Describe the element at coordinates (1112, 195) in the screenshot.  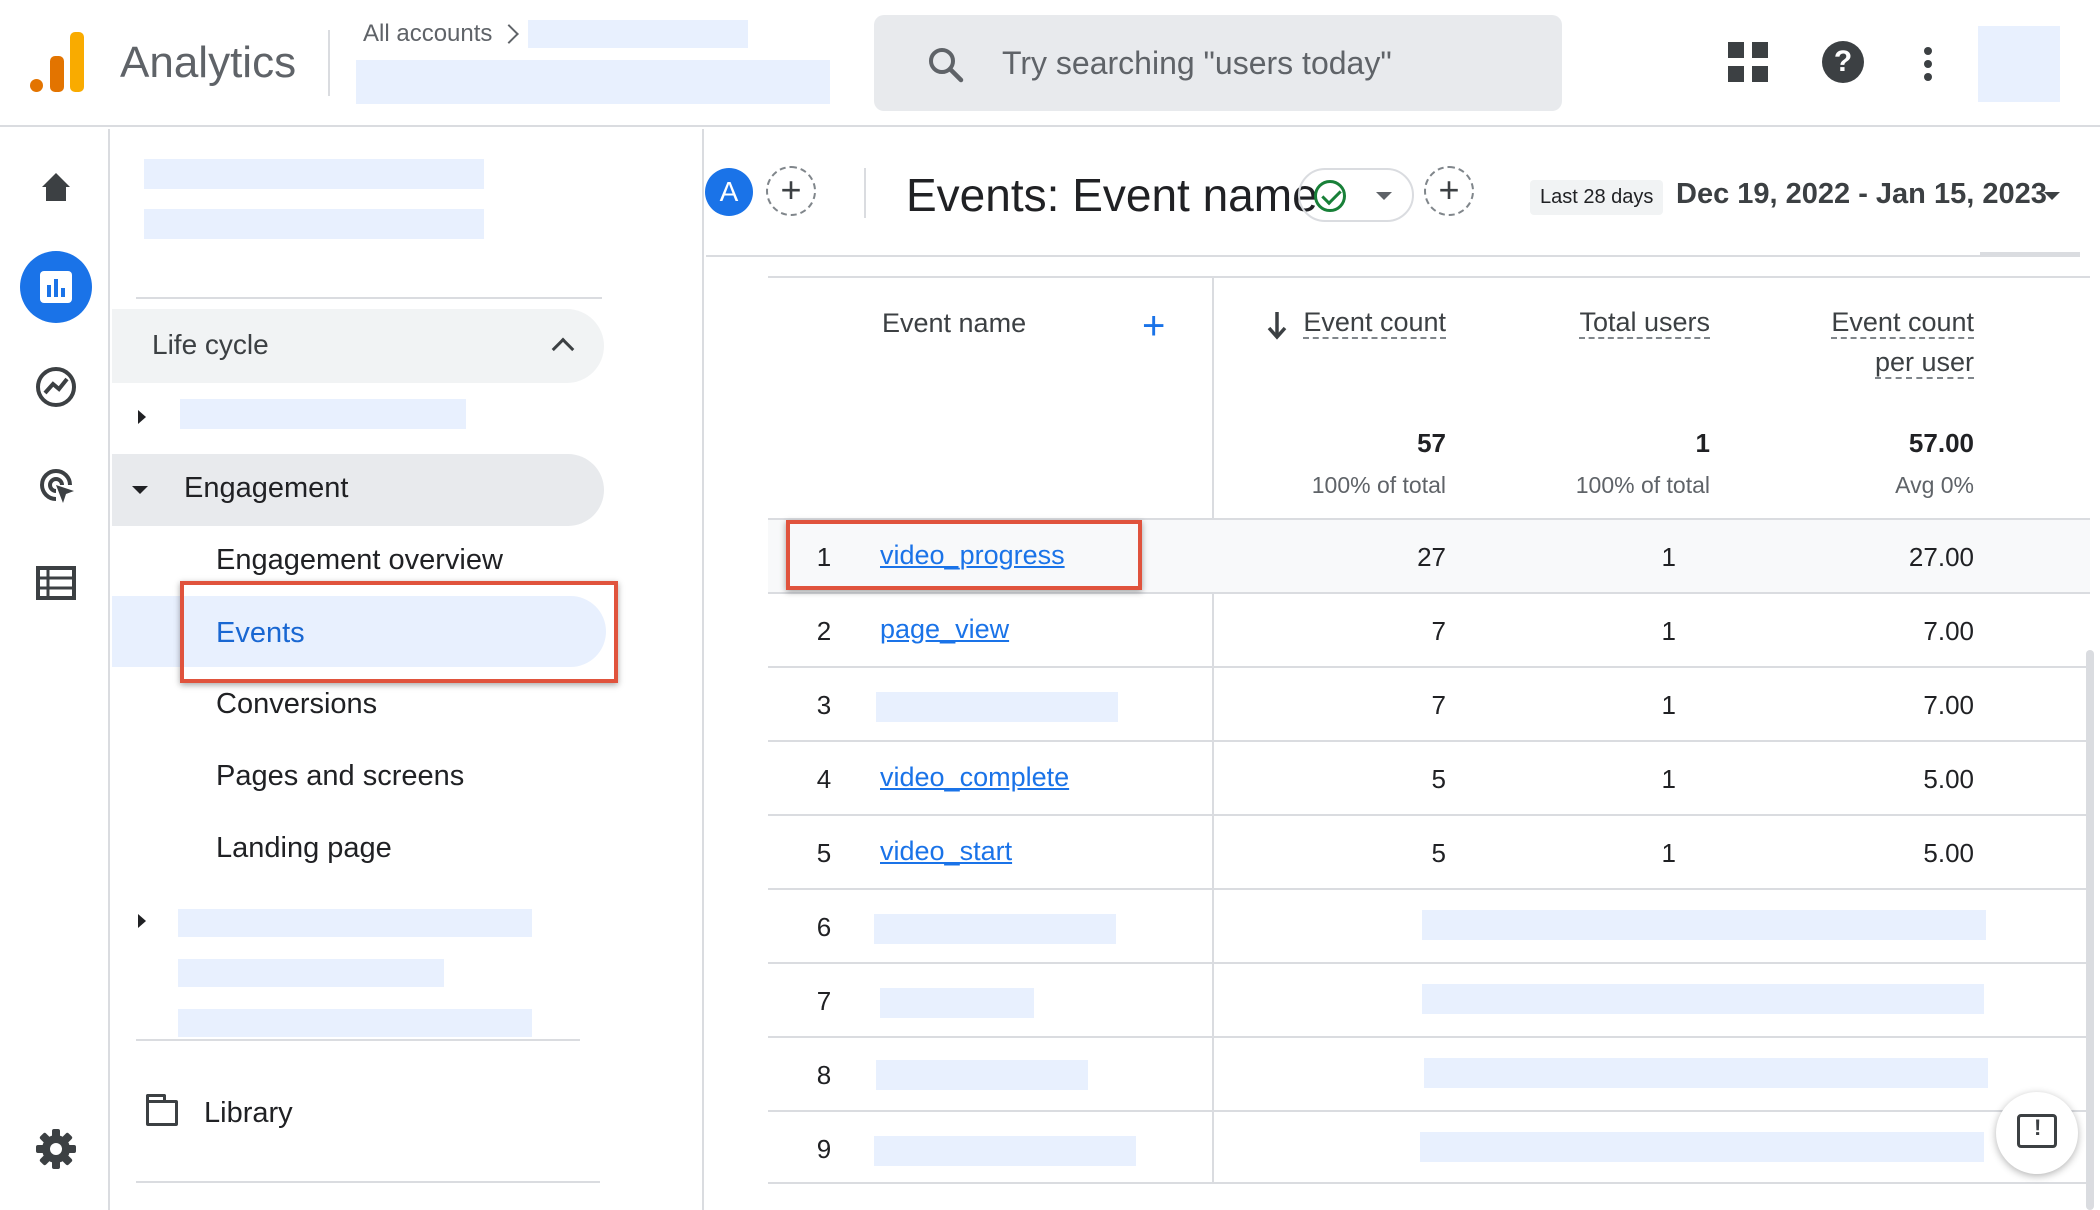
I see `report-title: Events: Event name` at that location.